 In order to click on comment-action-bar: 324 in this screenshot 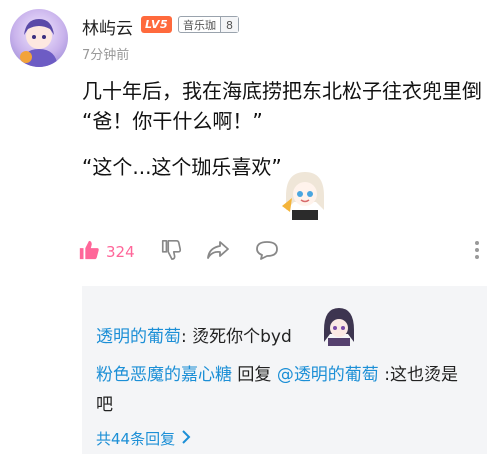, I will do `click(279, 252)`.